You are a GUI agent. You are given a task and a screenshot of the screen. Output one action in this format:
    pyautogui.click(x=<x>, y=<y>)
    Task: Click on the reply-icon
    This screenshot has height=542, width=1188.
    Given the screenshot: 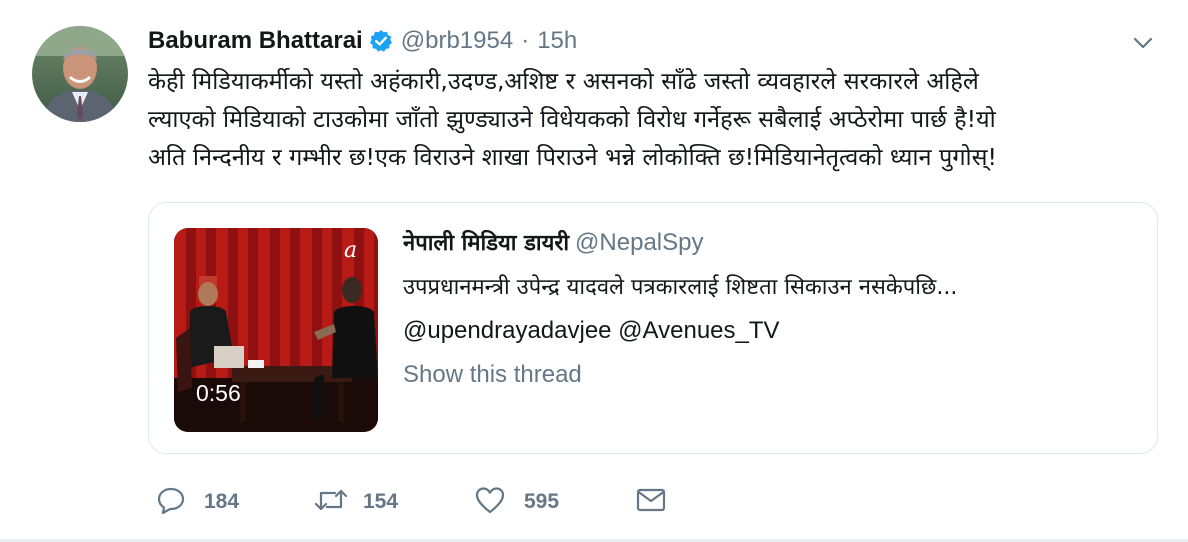 What is the action you would take?
    pyautogui.click(x=171, y=502)
    